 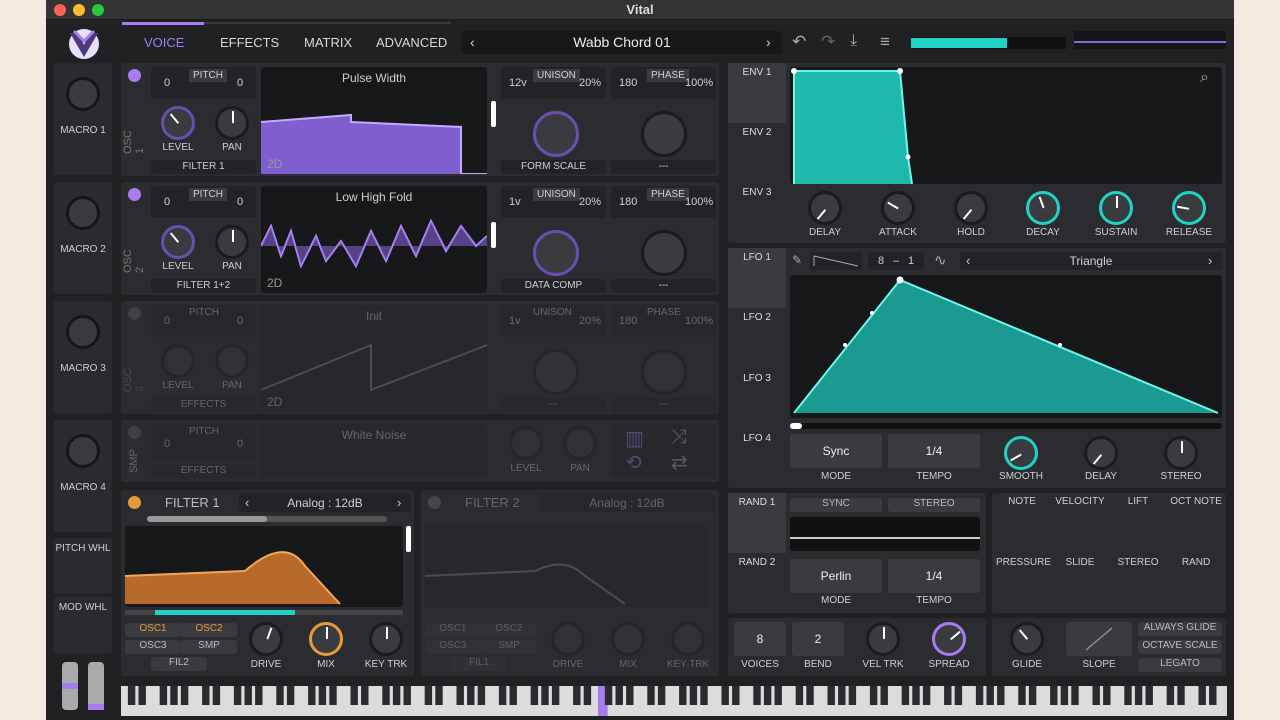 I want to click on loop-icon: ⟲, so click(x=633, y=462).